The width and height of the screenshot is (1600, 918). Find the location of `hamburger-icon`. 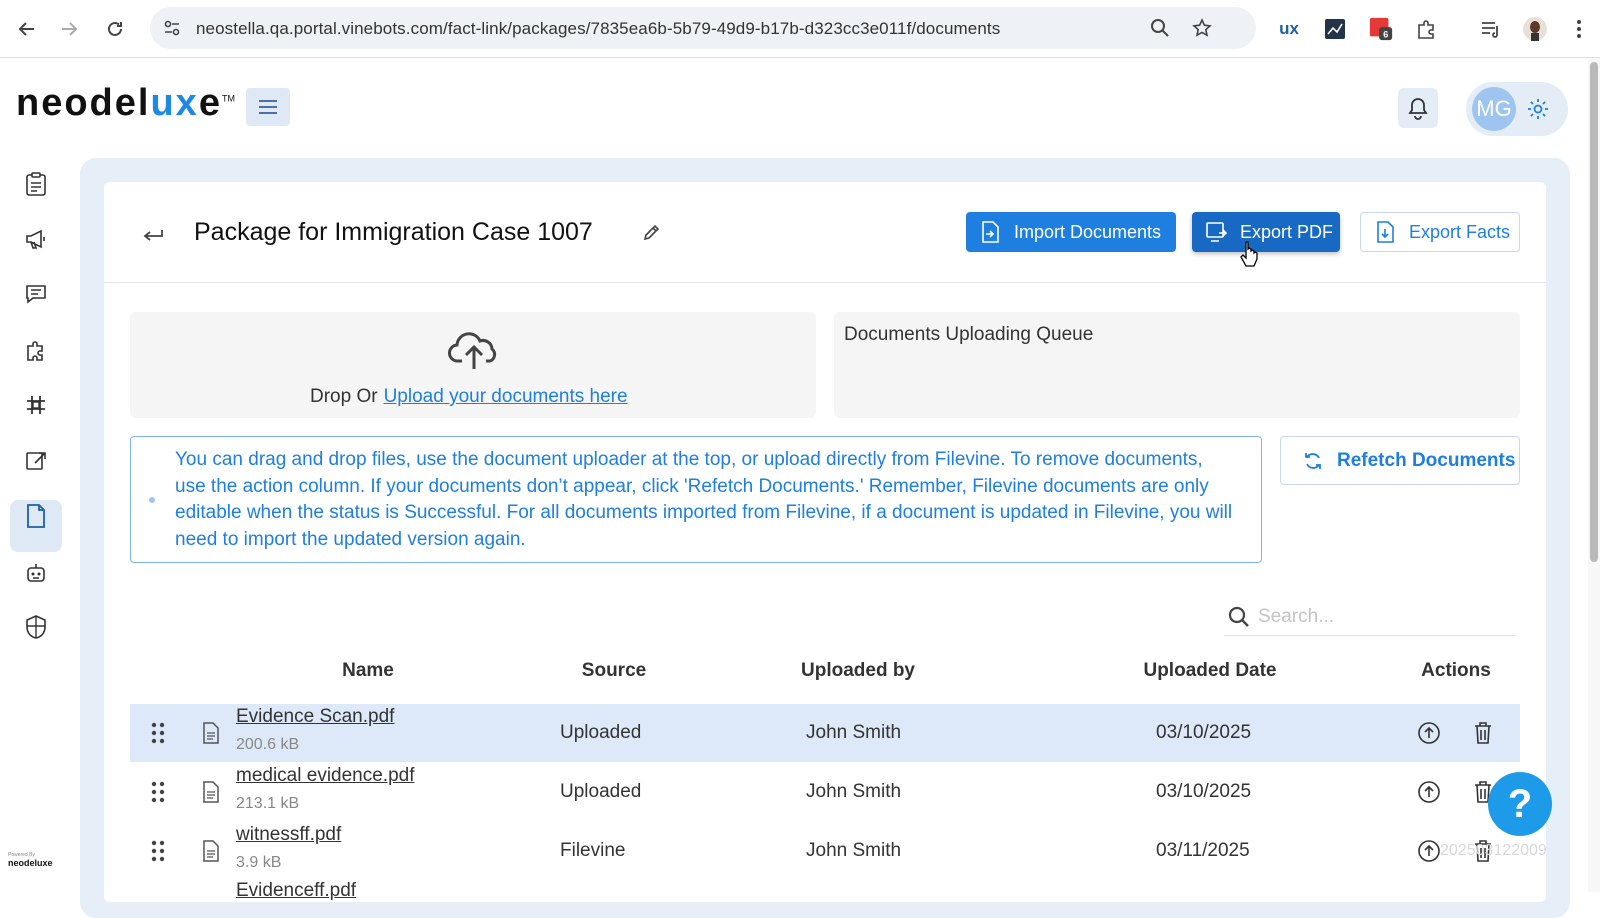

hamburger-icon is located at coordinates (268, 107).